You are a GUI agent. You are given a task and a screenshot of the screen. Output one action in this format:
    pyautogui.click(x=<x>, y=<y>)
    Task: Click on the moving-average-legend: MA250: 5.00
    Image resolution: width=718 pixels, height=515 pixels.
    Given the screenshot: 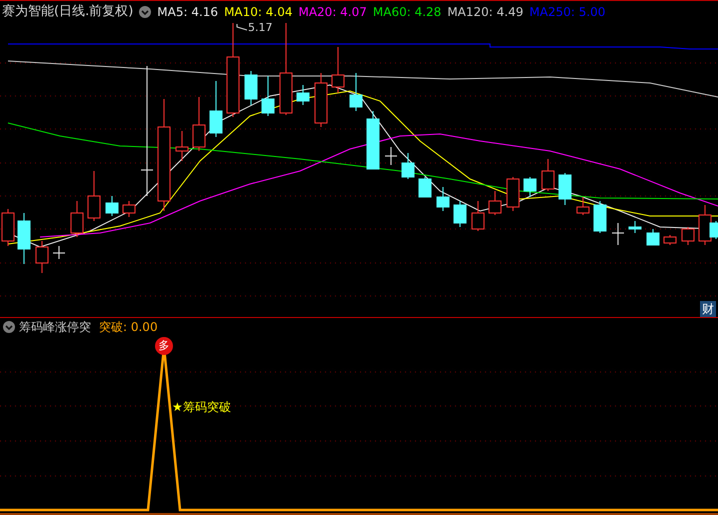 What is the action you would take?
    pyautogui.click(x=567, y=12)
    